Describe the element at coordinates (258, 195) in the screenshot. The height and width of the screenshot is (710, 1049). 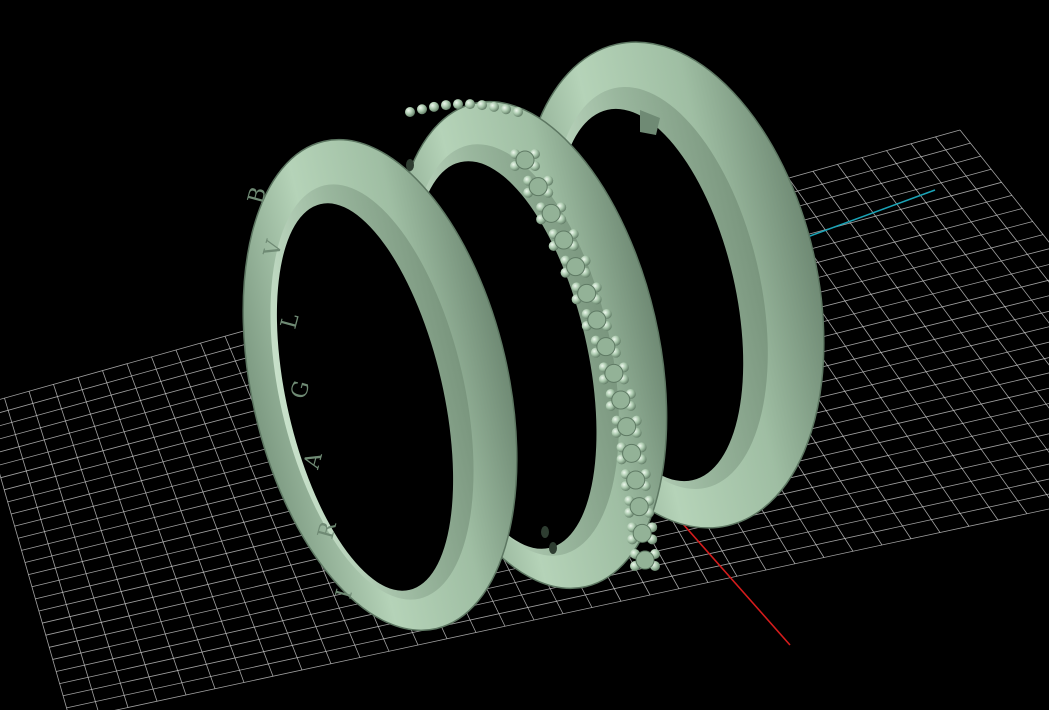
I see `engraved-letter: B` at that location.